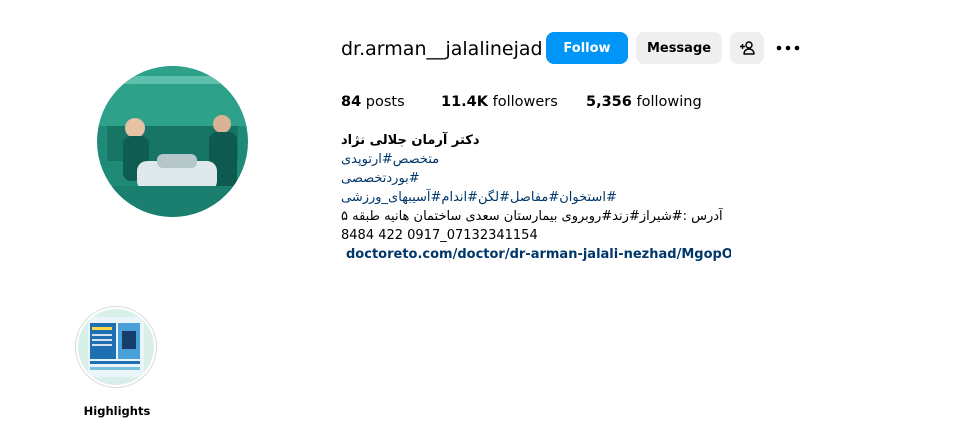  I want to click on highlight-bubble, so click(116, 347).